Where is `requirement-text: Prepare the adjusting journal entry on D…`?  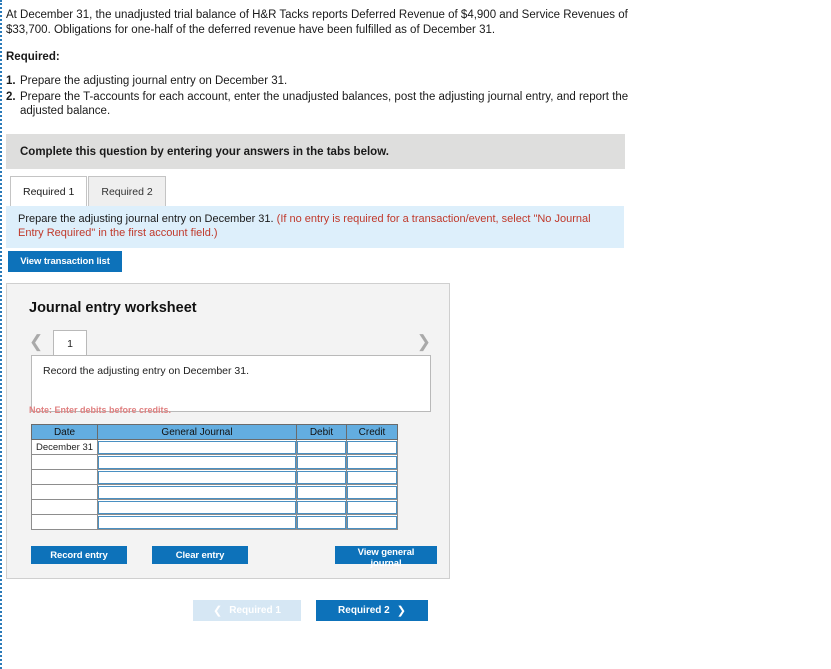
requirement-text: Prepare the adjusting journal entry on D… is located at coordinates (154, 81).